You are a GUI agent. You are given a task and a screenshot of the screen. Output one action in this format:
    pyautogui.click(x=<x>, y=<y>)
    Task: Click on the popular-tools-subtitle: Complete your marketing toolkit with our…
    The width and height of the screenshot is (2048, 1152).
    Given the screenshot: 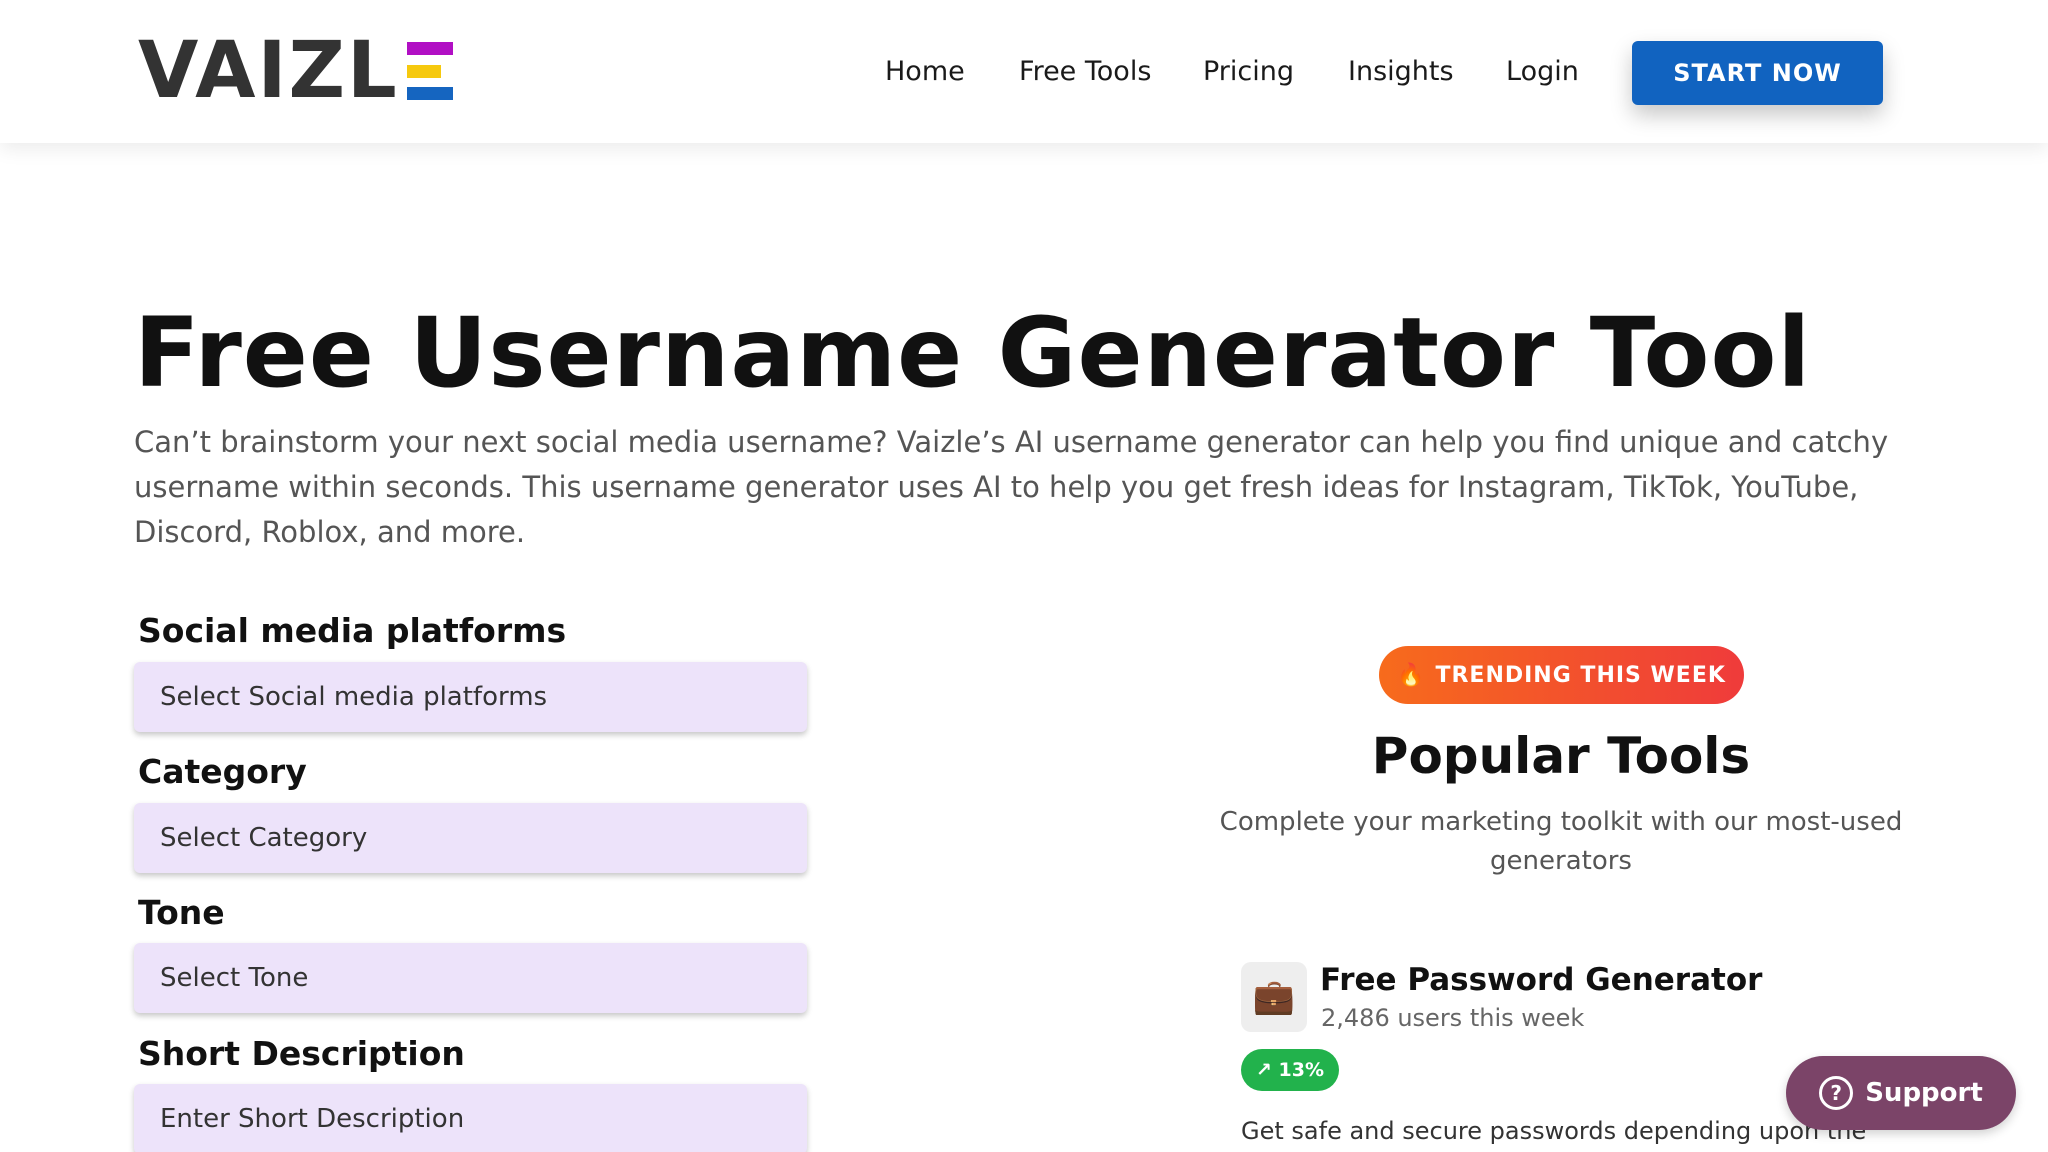 What is the action you would take?
    pyautogui.click(x=1561, y=841)
    